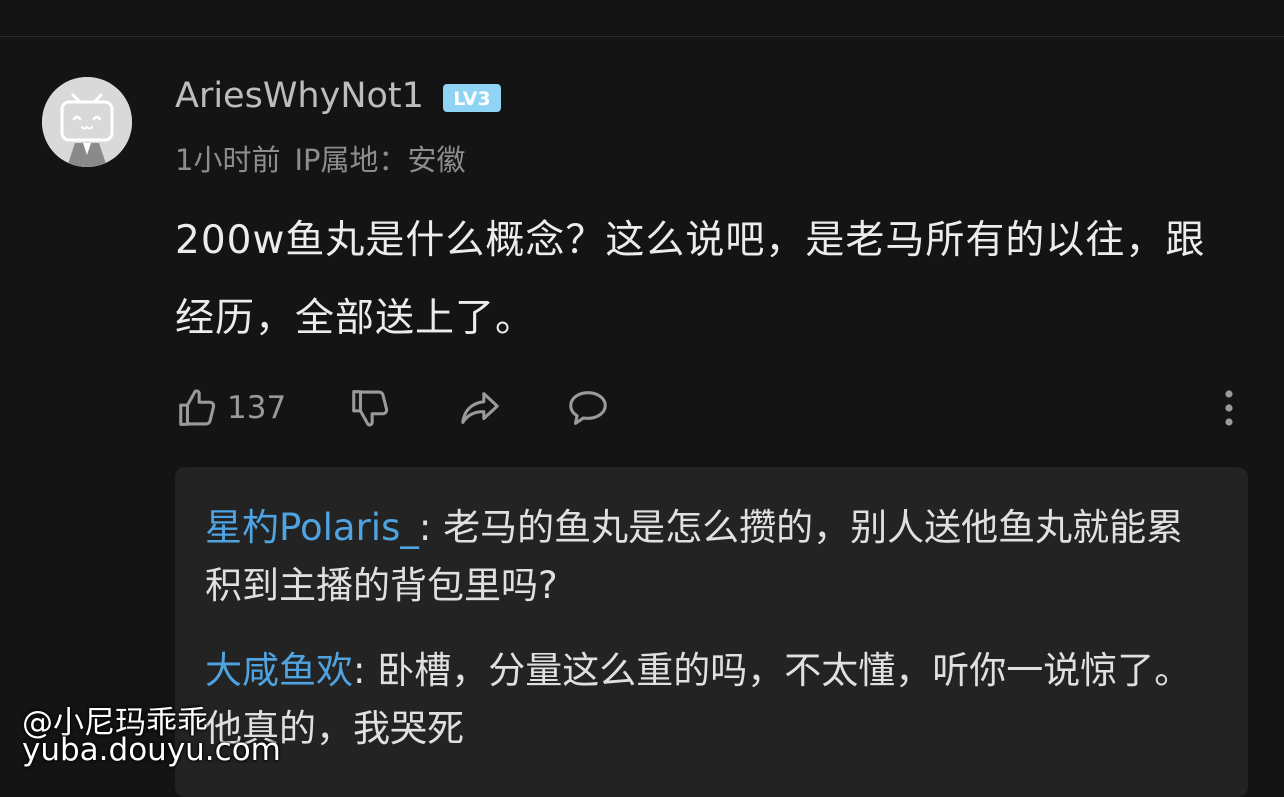 This screenshot has height=797, width=1284. What do you see at coordinates (642, 36) in the screenshot?
I see `top-divider` at bounding box center [642, 36].